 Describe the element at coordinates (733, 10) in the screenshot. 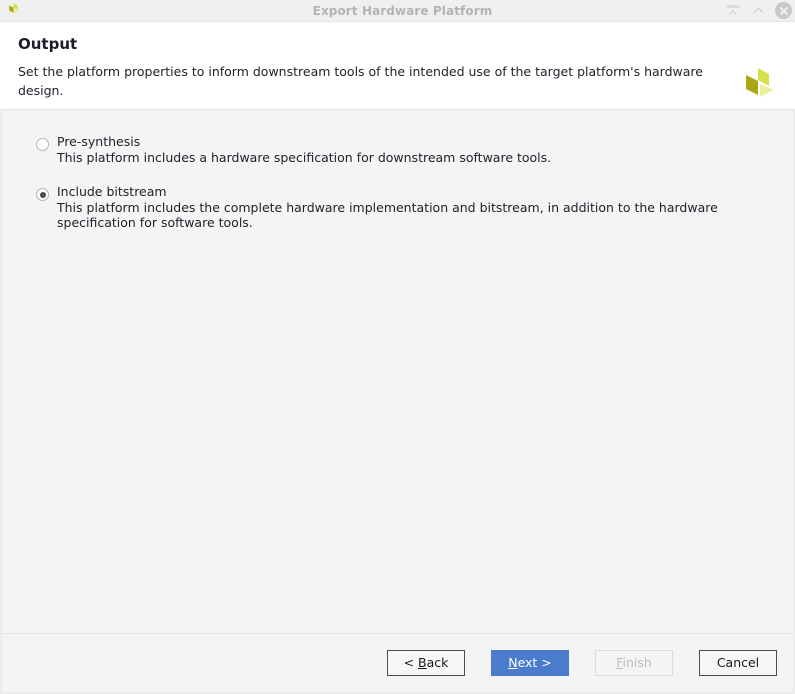

I see `shade-window-icon` at that location.